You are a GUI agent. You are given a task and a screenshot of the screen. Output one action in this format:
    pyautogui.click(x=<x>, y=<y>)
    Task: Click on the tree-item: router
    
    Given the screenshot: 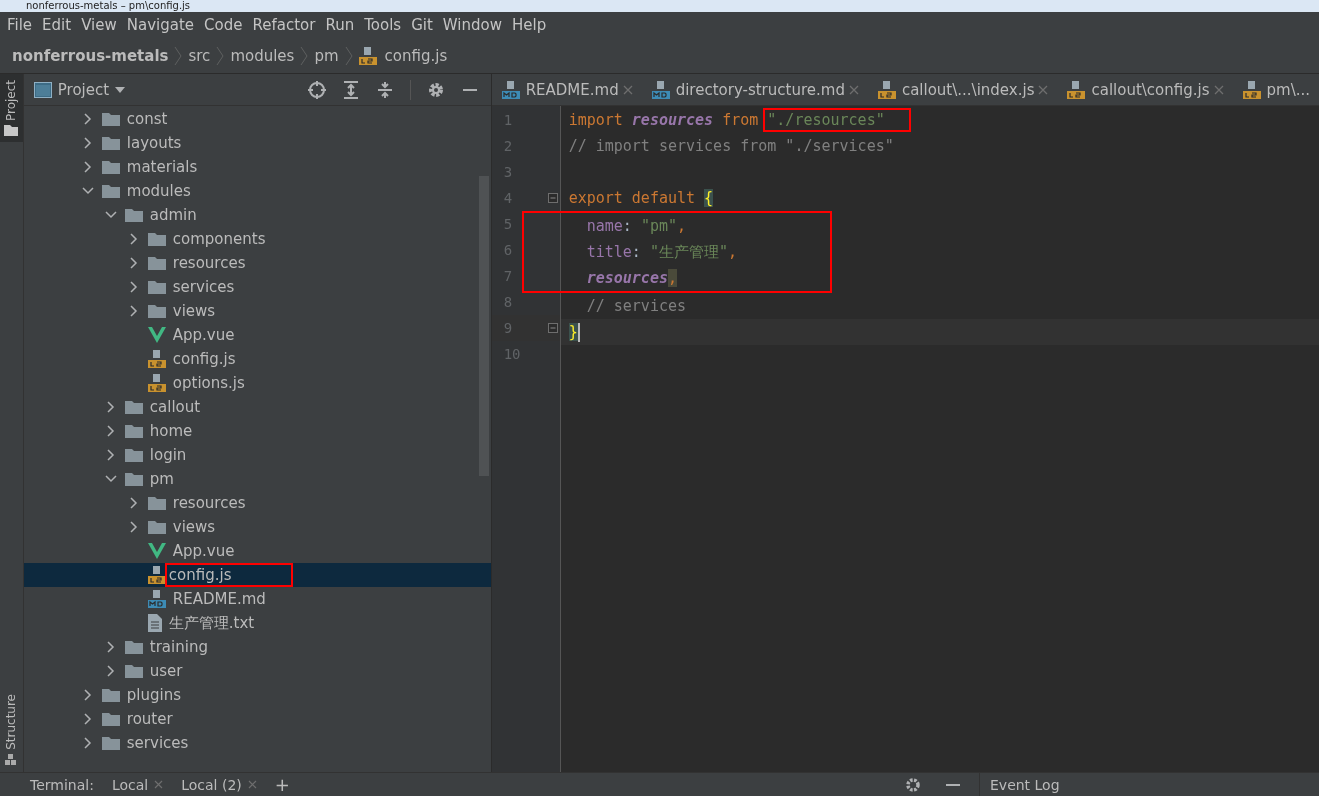 What is the action you would take?
    pyautogui.click(x=257, y=719)
    